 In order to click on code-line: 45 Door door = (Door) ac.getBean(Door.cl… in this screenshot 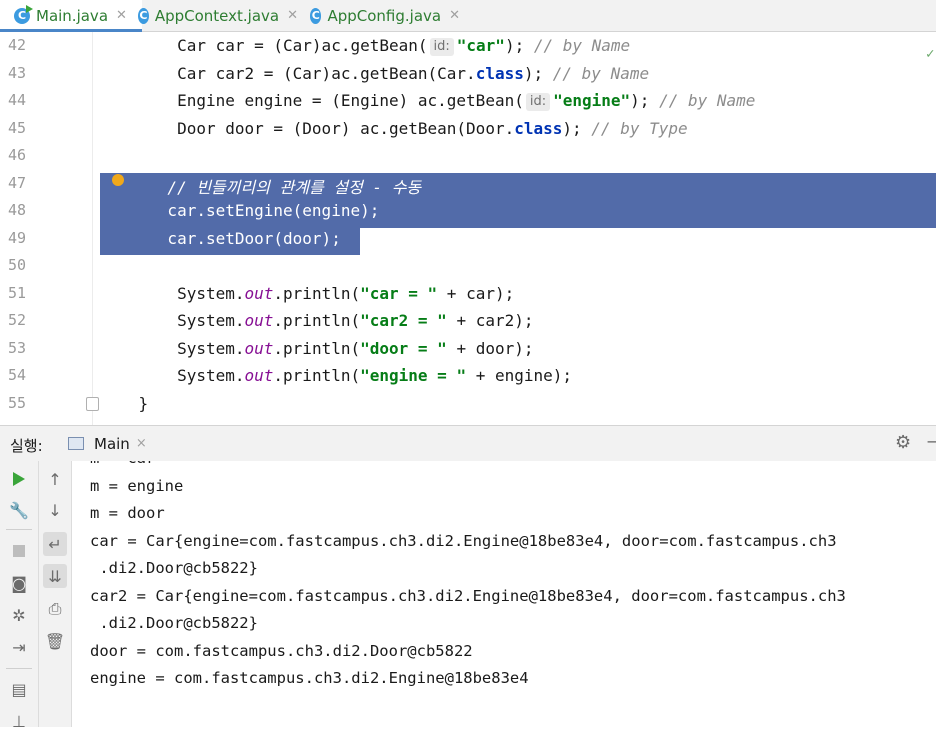, I will do `click(468, 129)`.